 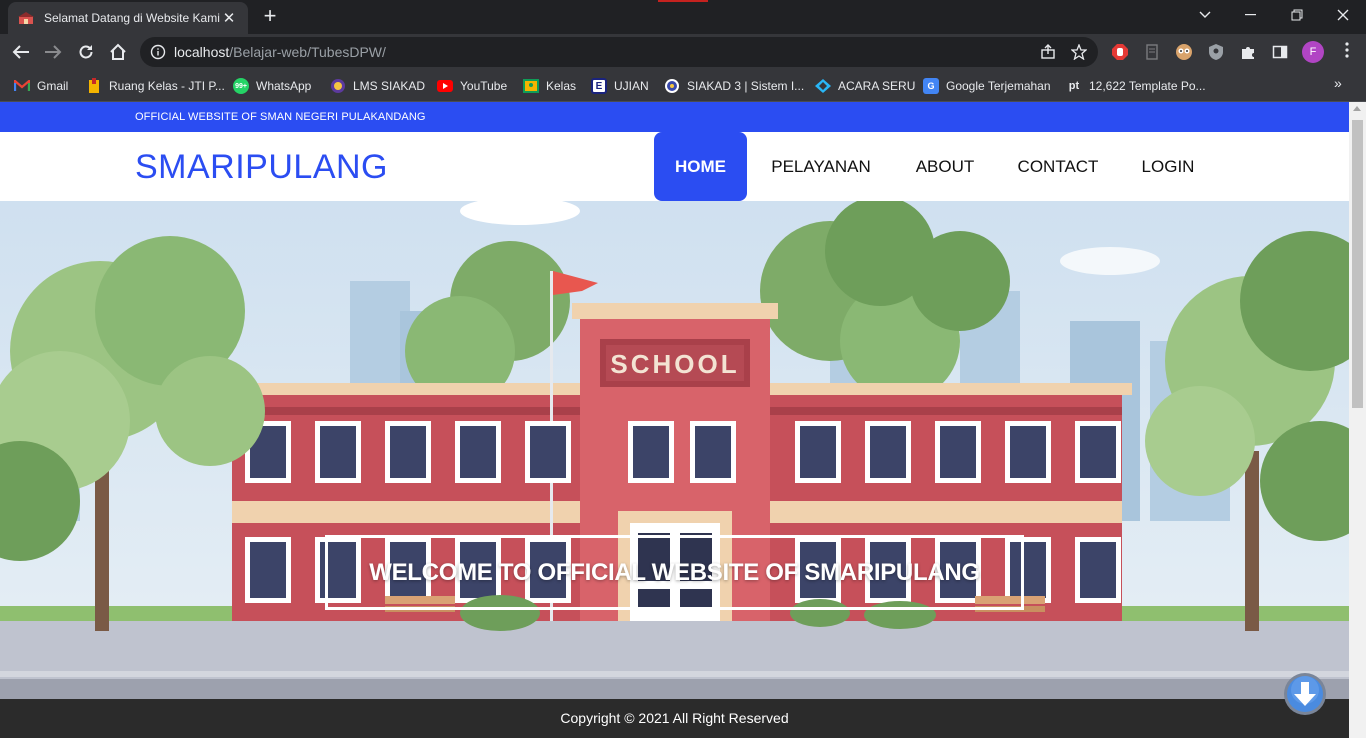 What do you see at coordinates (674, 364) in the screenshot?
I see `school-sign: SCHOOL` at bounding box center [674, 364].